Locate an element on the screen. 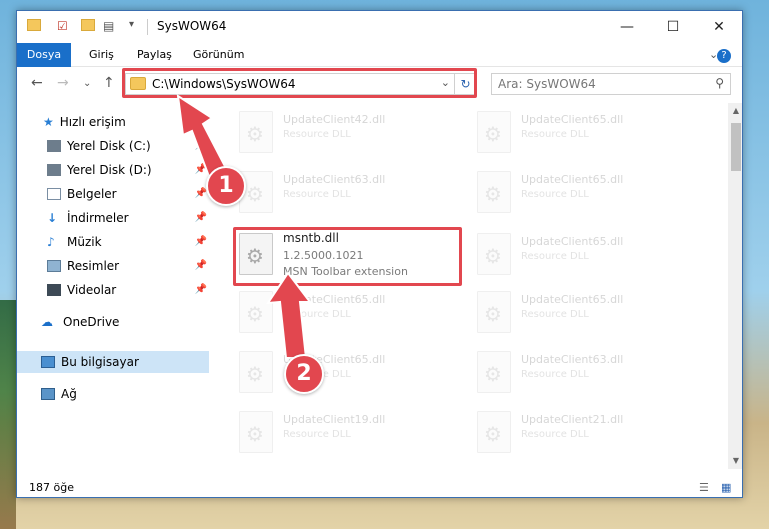 The image size is (769, 529). status-bar: 187 öğe ☰ ▦ is located at coordinates (379, 487).